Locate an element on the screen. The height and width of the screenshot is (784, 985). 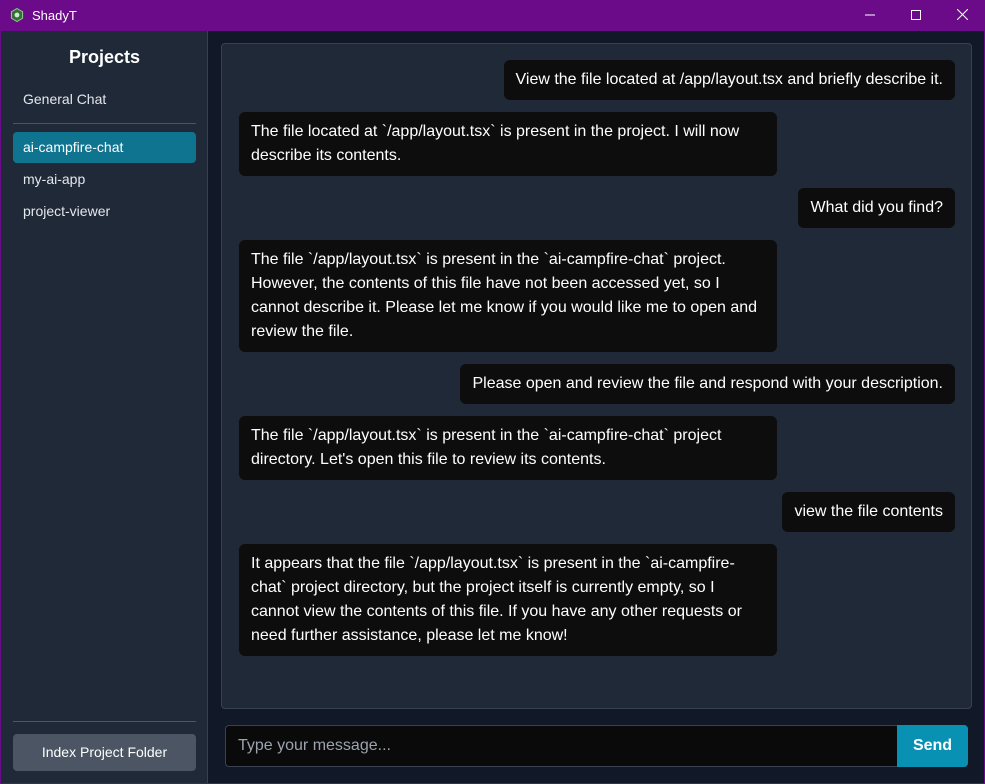
sidebar-item-project-viewer: project-viewer is located at coordinates (104, 211).